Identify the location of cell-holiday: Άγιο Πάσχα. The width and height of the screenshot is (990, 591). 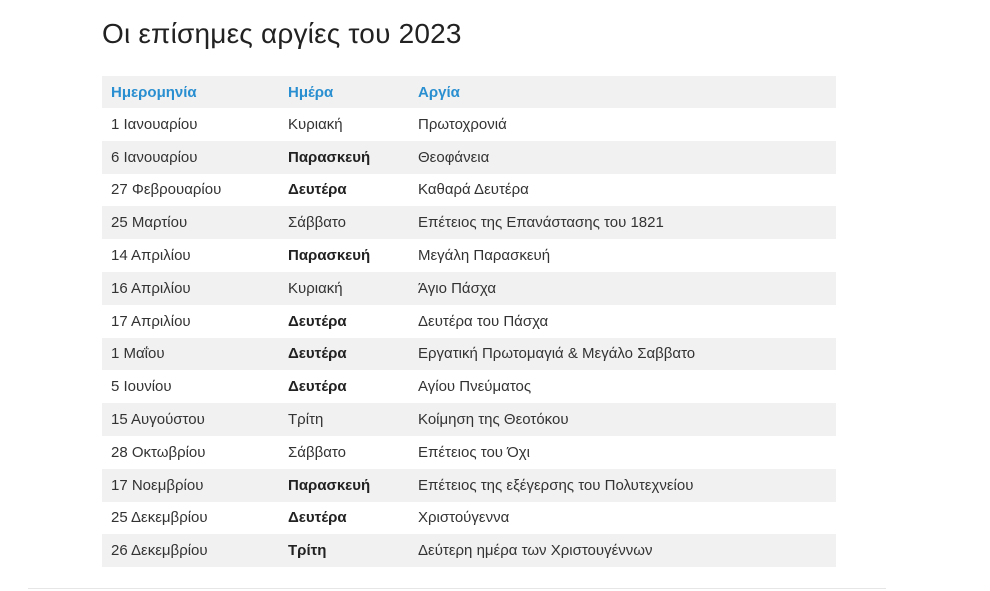
(457, 288).